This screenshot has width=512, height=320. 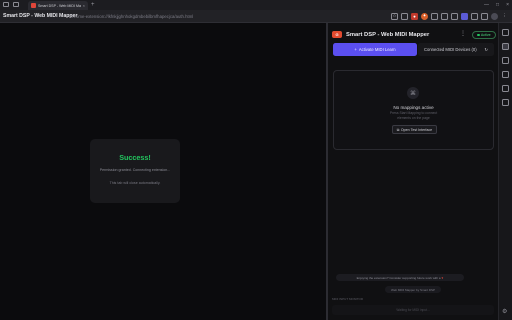 I want to click on activate-midi-learn-button: + Activate MIDI Learn, so click(x=375, y=49).